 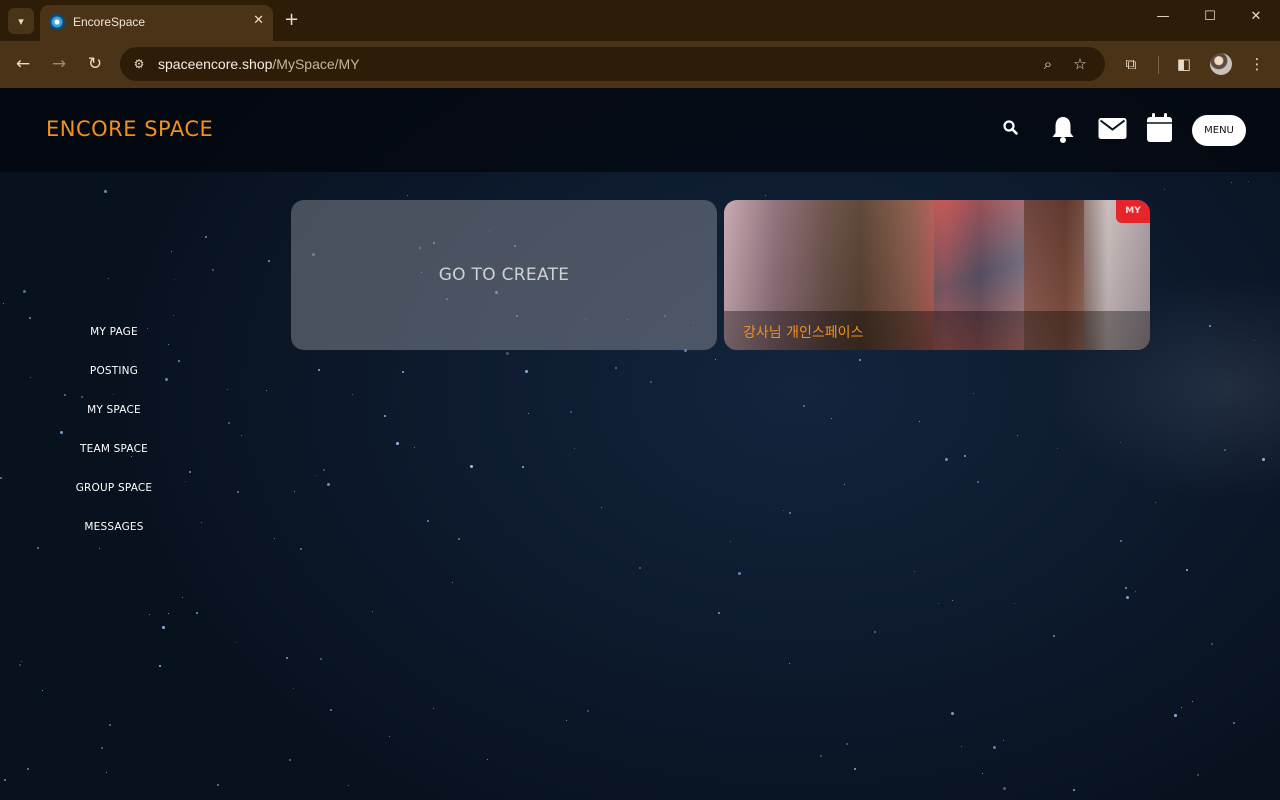 I want to click on personal-space-card: 강사님 개인스페이스 MY, so click(x=937, y=275).